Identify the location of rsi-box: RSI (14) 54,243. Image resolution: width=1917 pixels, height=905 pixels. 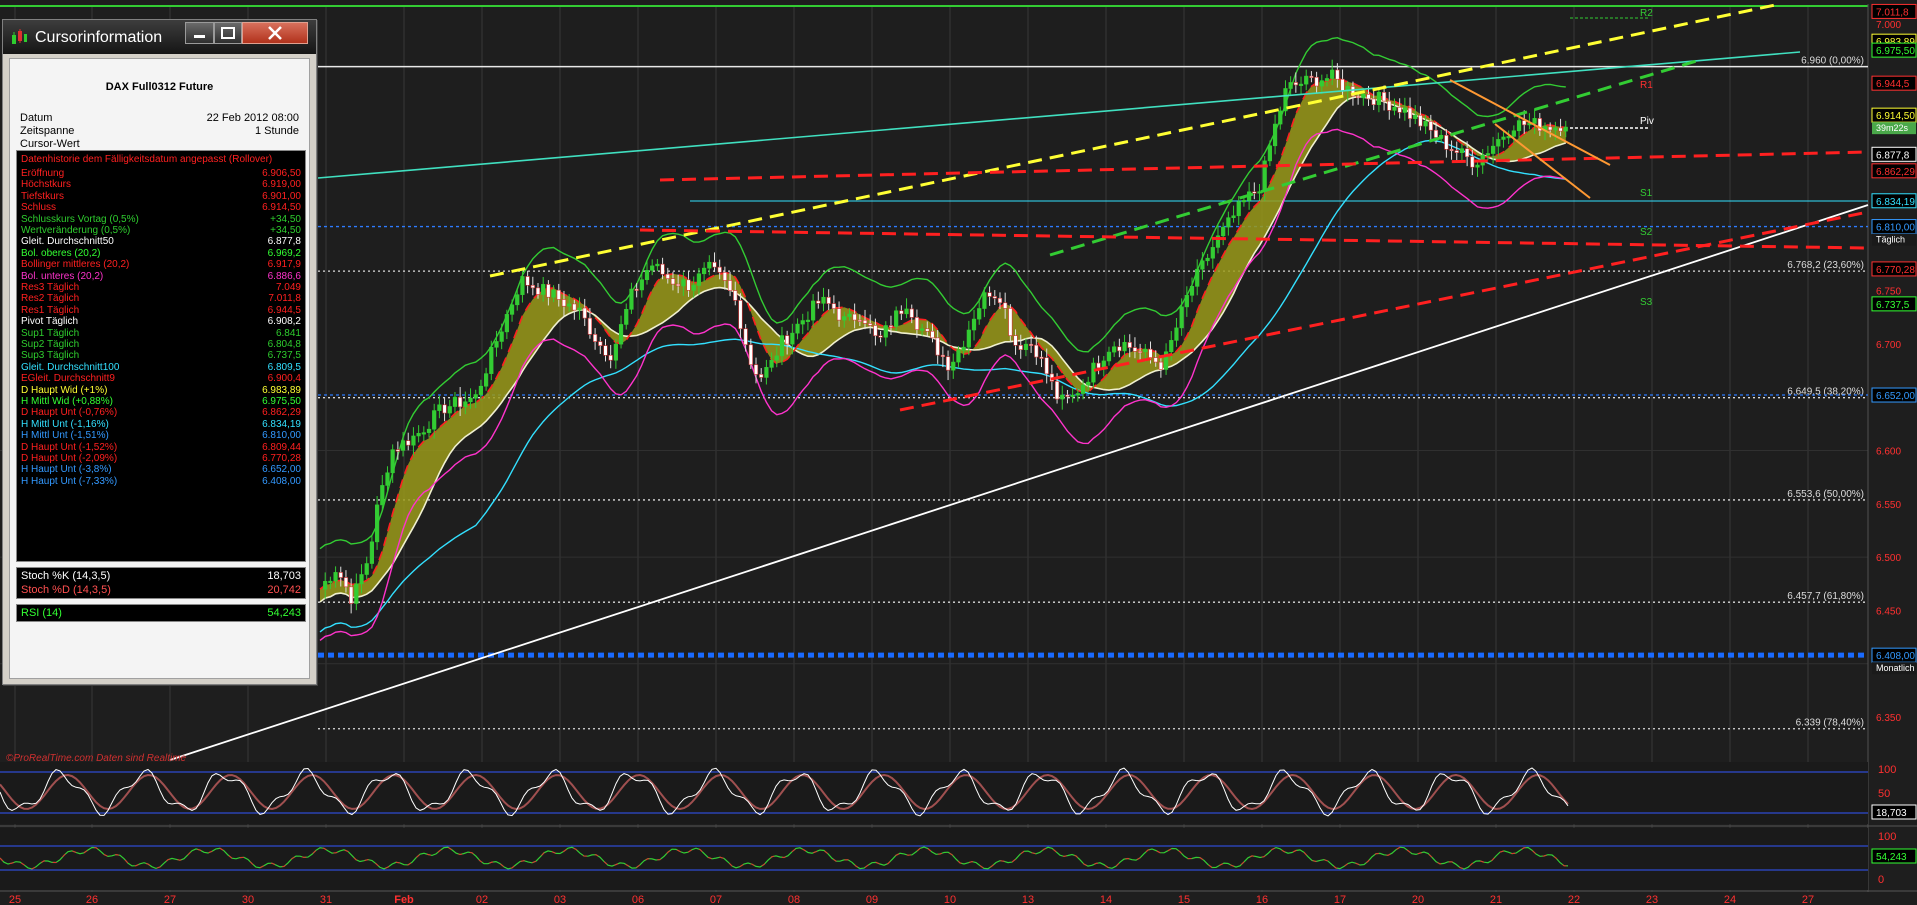
(161, 613).